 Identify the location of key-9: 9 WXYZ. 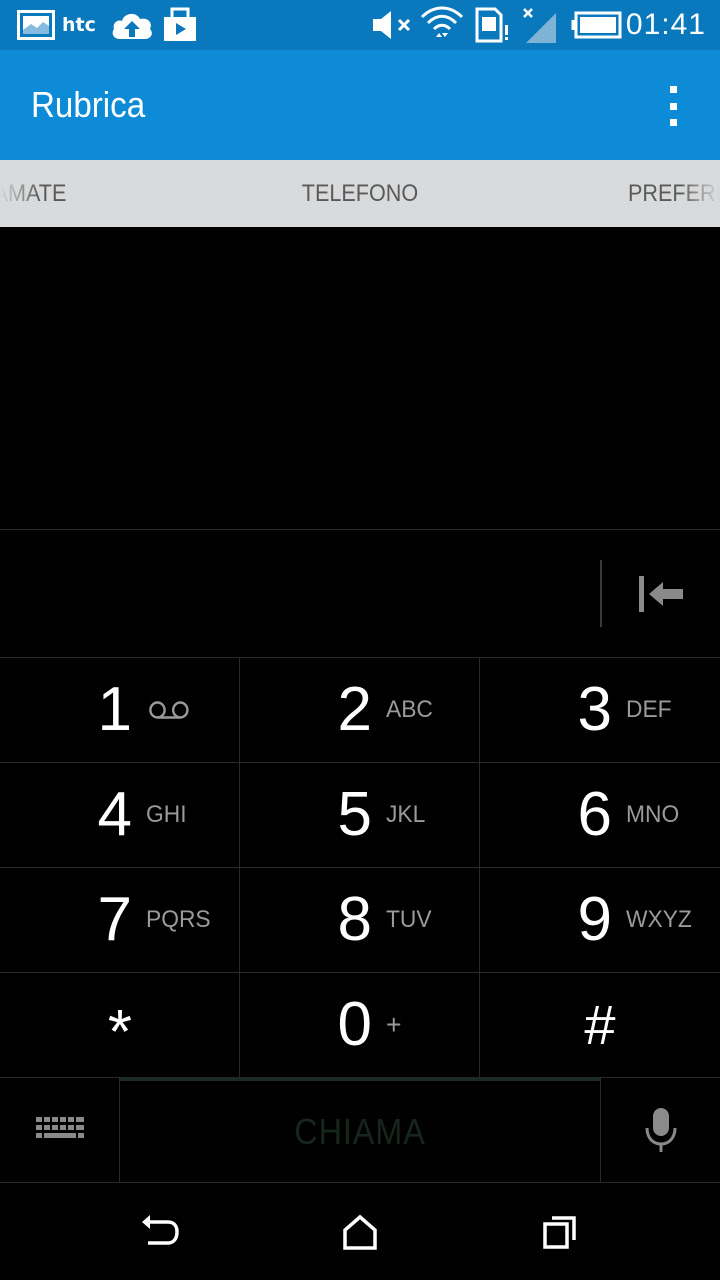
(600, 920).